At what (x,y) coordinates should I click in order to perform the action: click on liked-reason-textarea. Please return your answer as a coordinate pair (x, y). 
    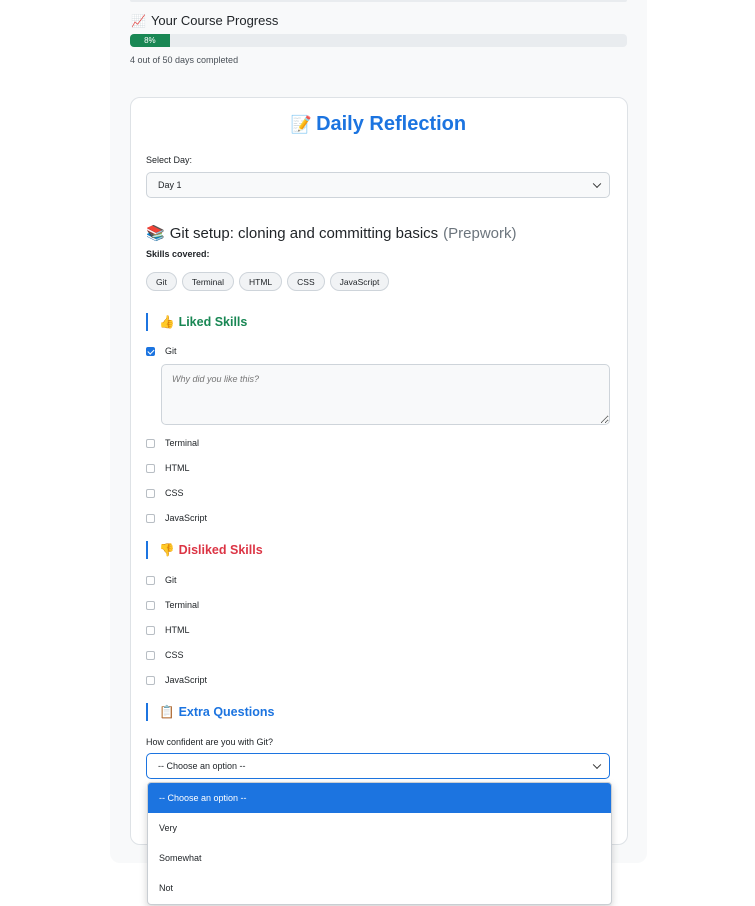
    Looking at the image, I should click on (385, 394).